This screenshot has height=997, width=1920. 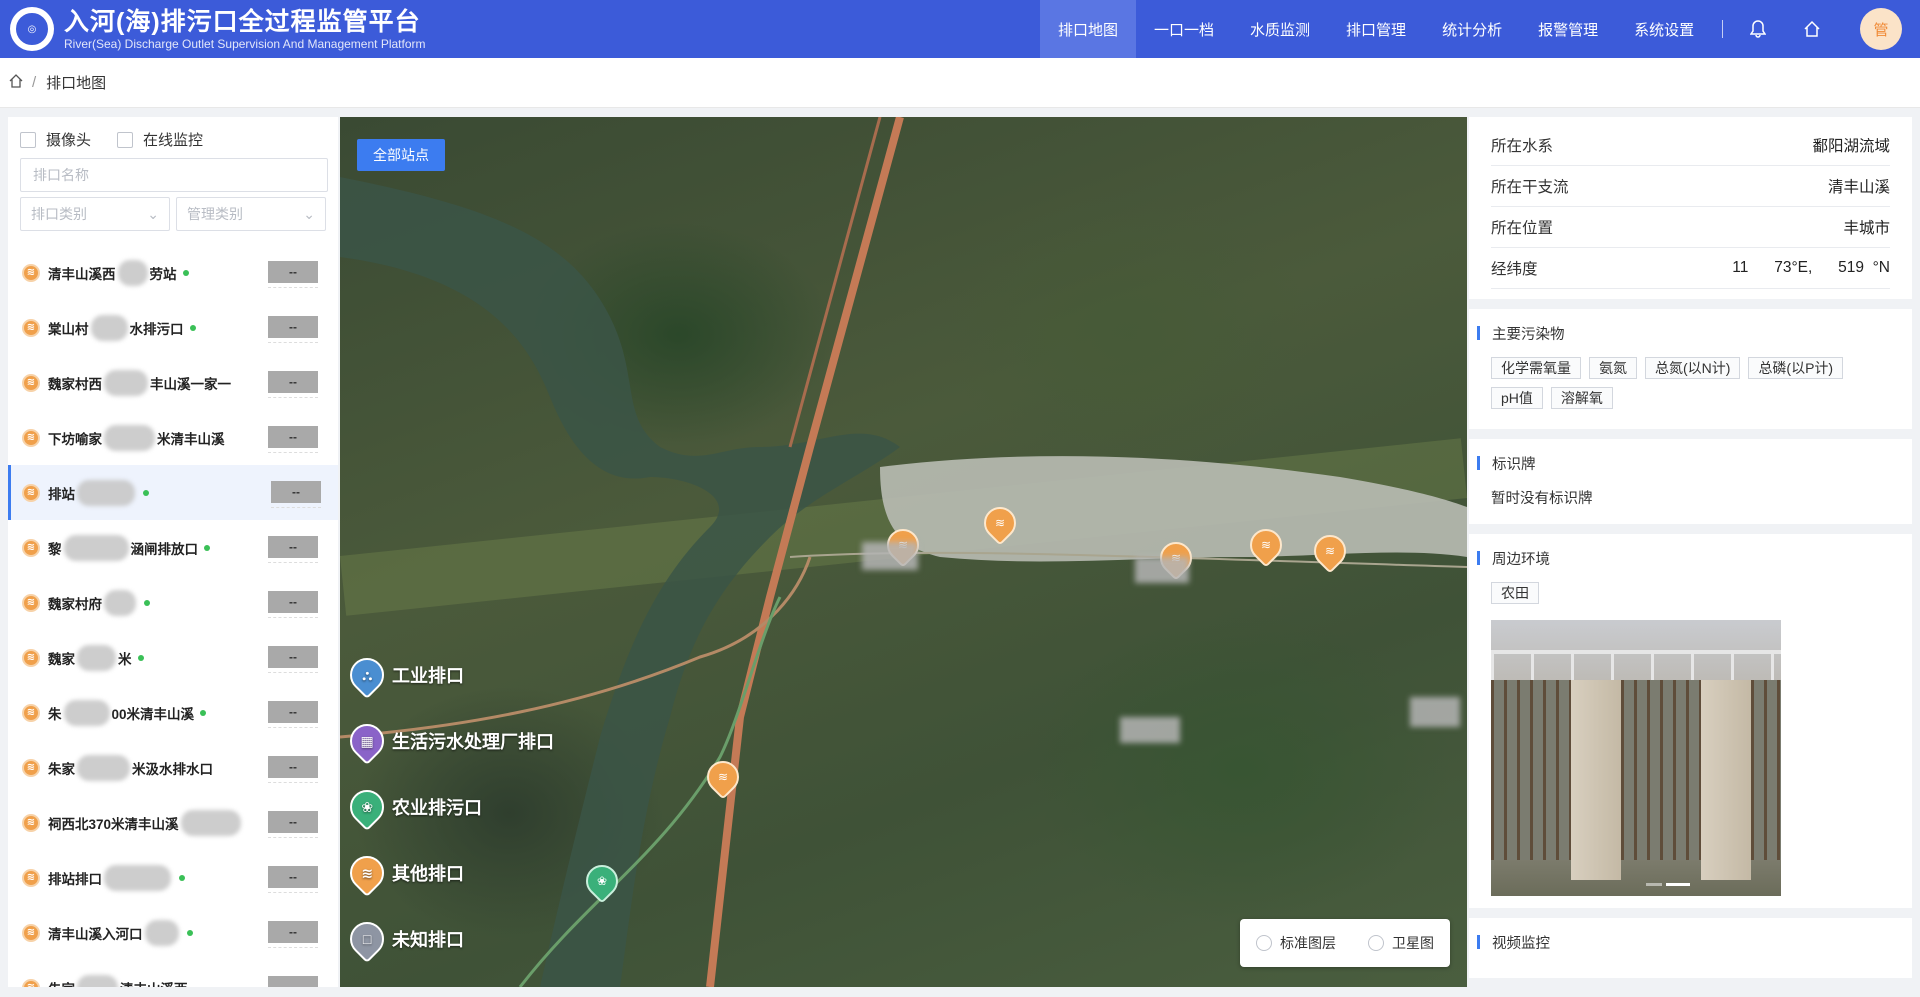 I want to click on info-value: 丰城市, so click(x=1866, y=228).